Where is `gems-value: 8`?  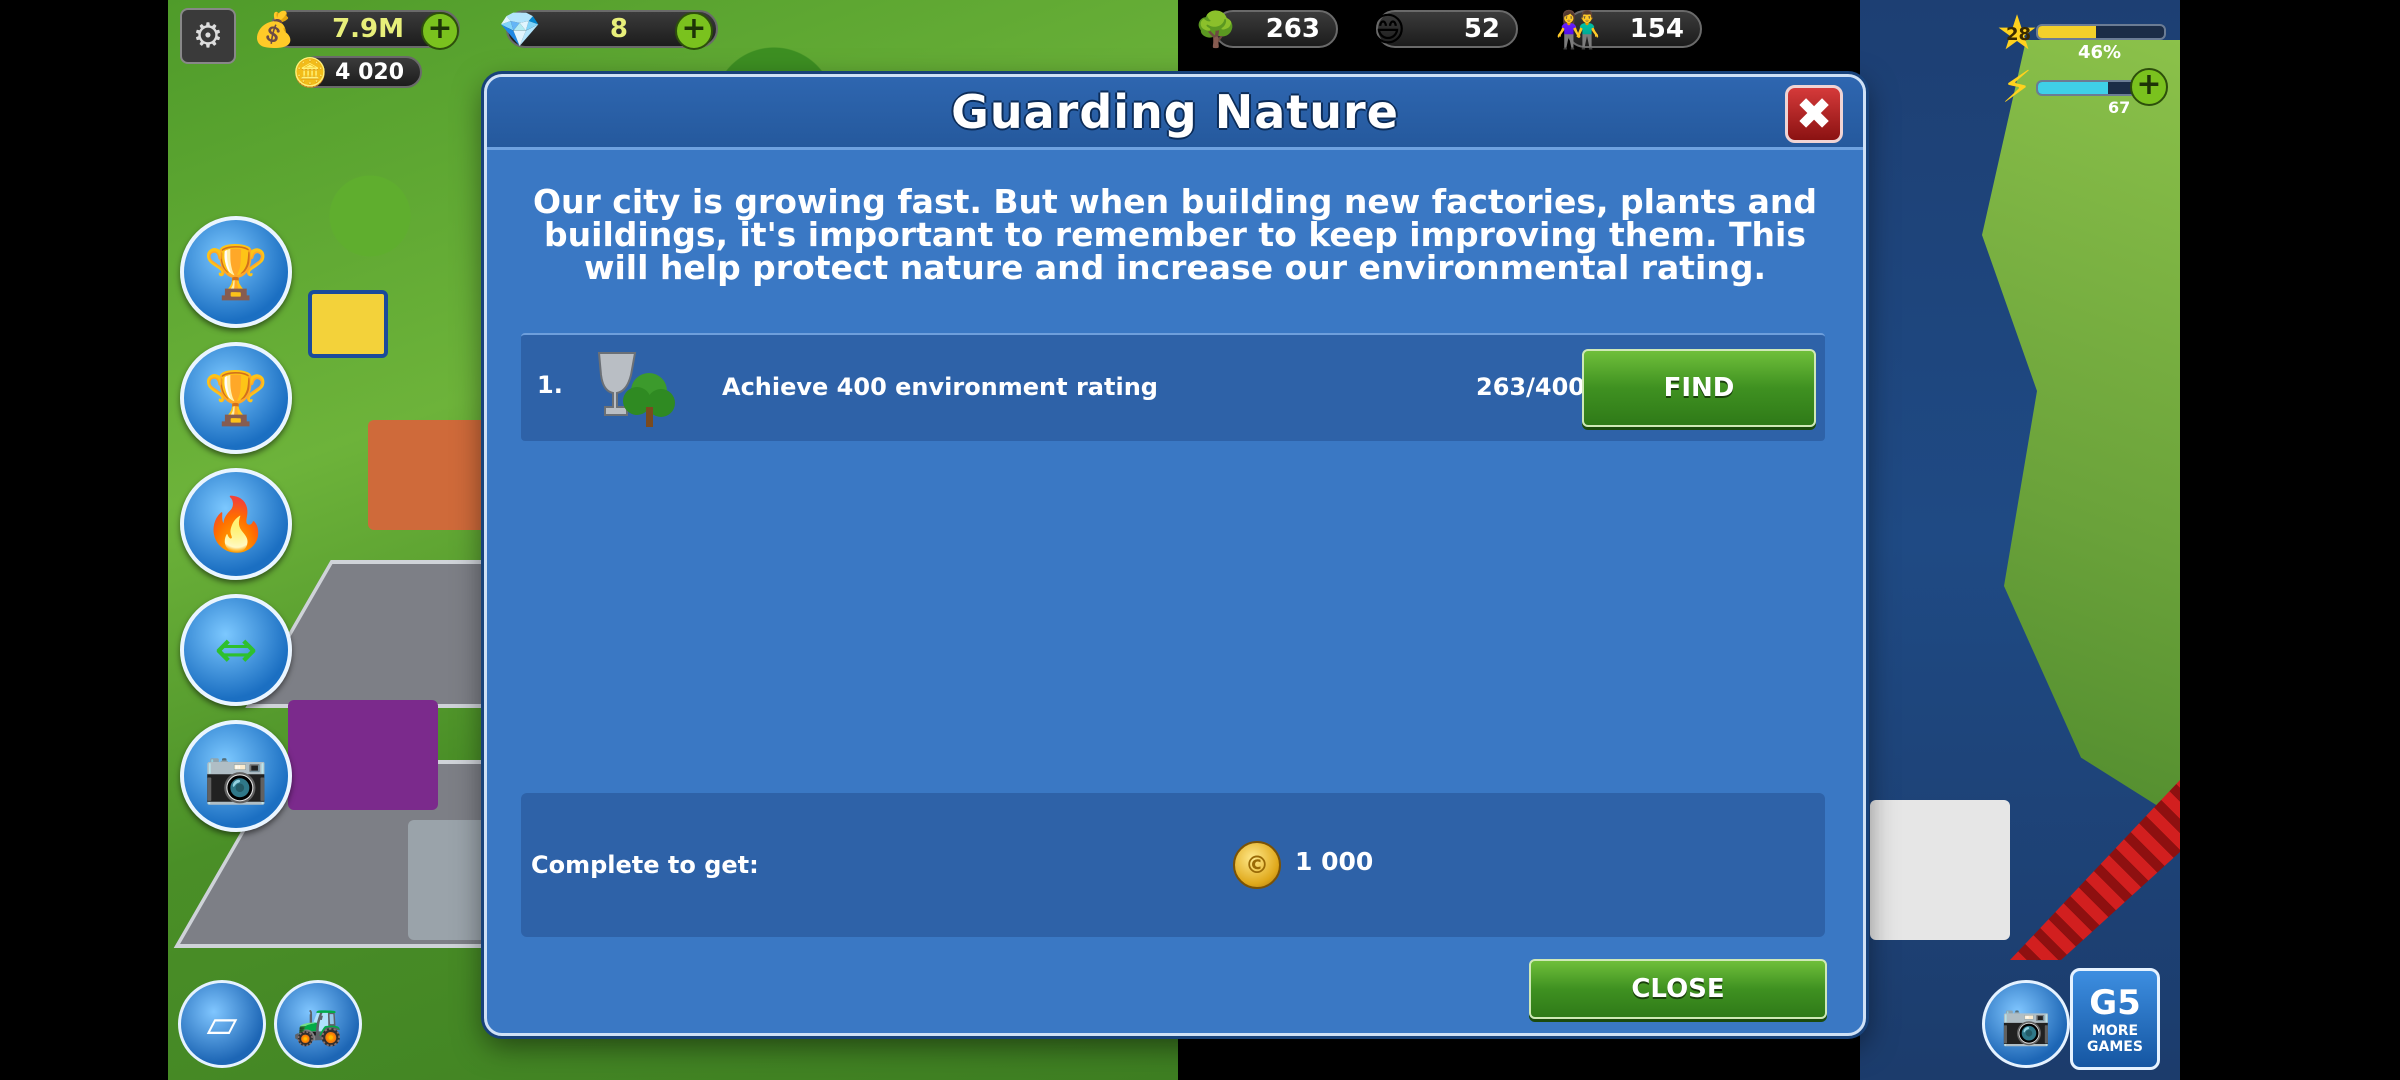
gems-value: 8 is located at coordinates (618, 29).